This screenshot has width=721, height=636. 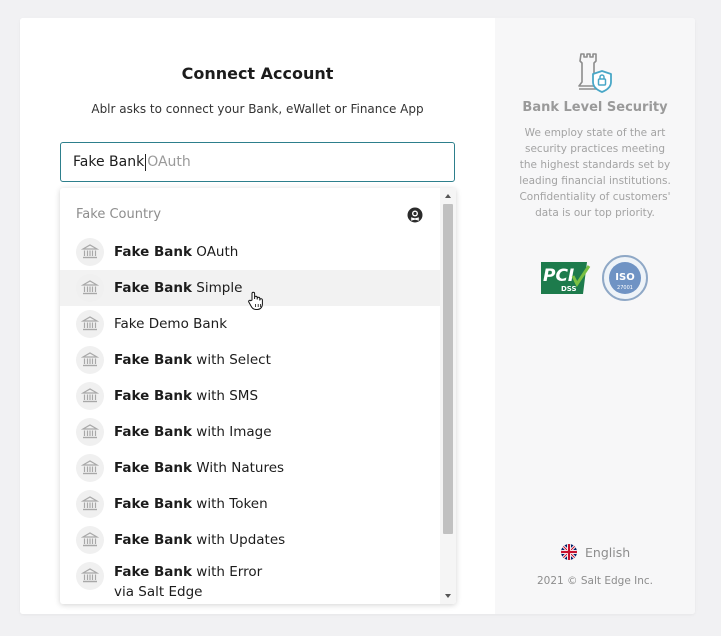 I want to click on scroll-down-arrow-icon, so click(x=448, y=596).